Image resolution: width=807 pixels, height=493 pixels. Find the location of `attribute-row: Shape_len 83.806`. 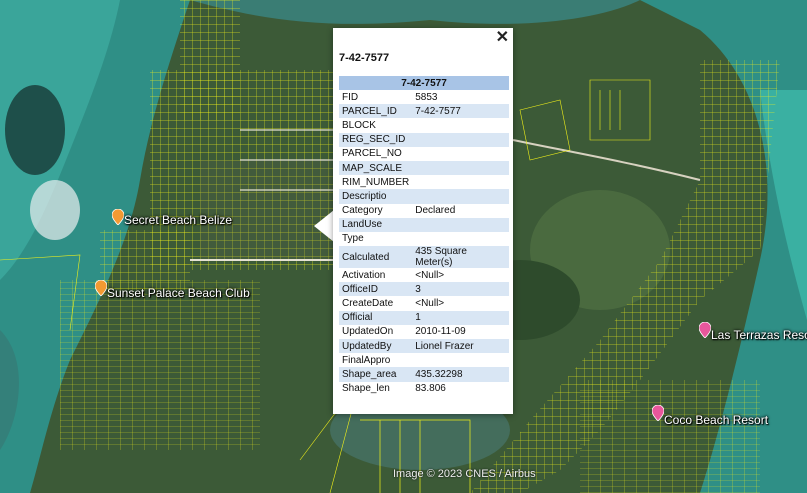

attribute-row: Shape_len 83.806 is located at coordinates (424, 388).